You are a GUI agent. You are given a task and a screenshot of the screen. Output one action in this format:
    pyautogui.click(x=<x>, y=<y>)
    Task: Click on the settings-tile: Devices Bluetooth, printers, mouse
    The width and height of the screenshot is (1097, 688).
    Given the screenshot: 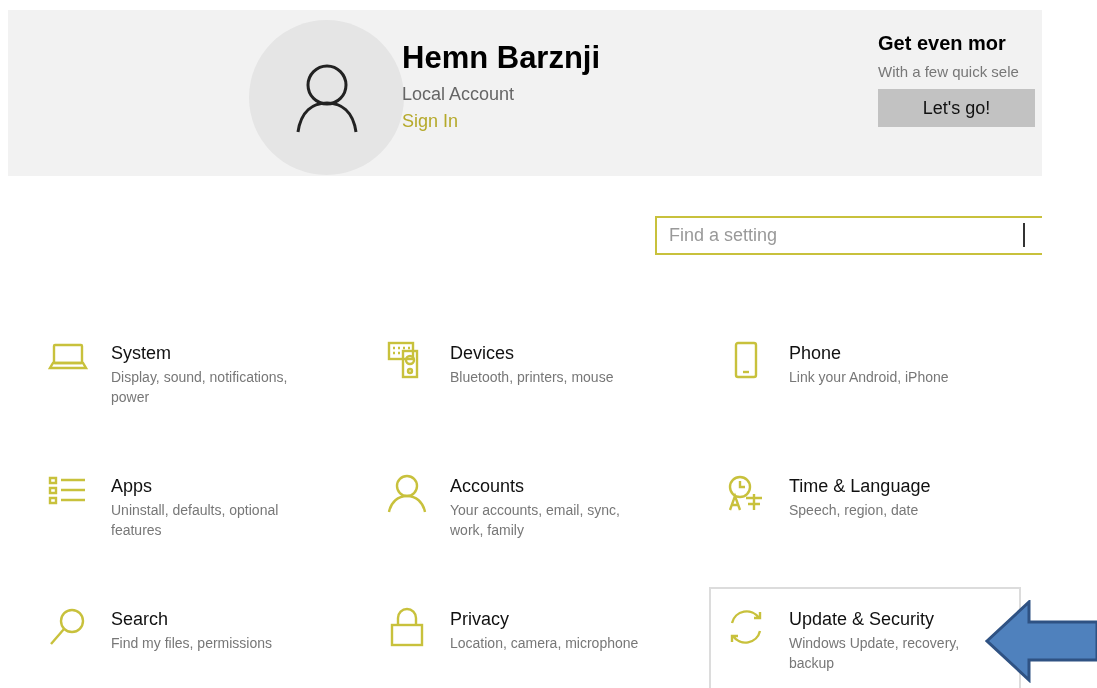 What is the action you would take?
    pyautogui.click(x=526, y=377)
    